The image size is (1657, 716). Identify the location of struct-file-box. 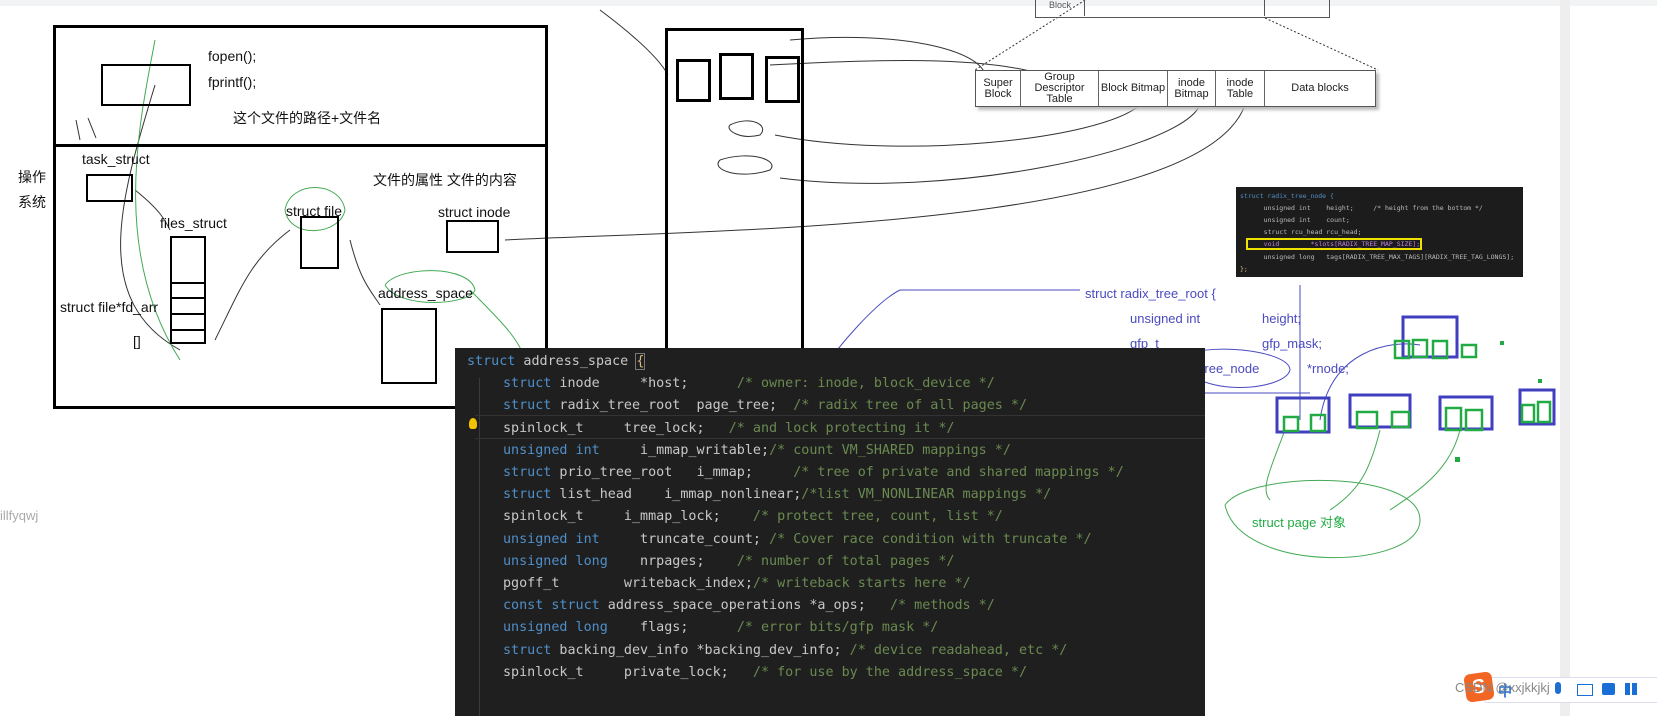
(319, 242).